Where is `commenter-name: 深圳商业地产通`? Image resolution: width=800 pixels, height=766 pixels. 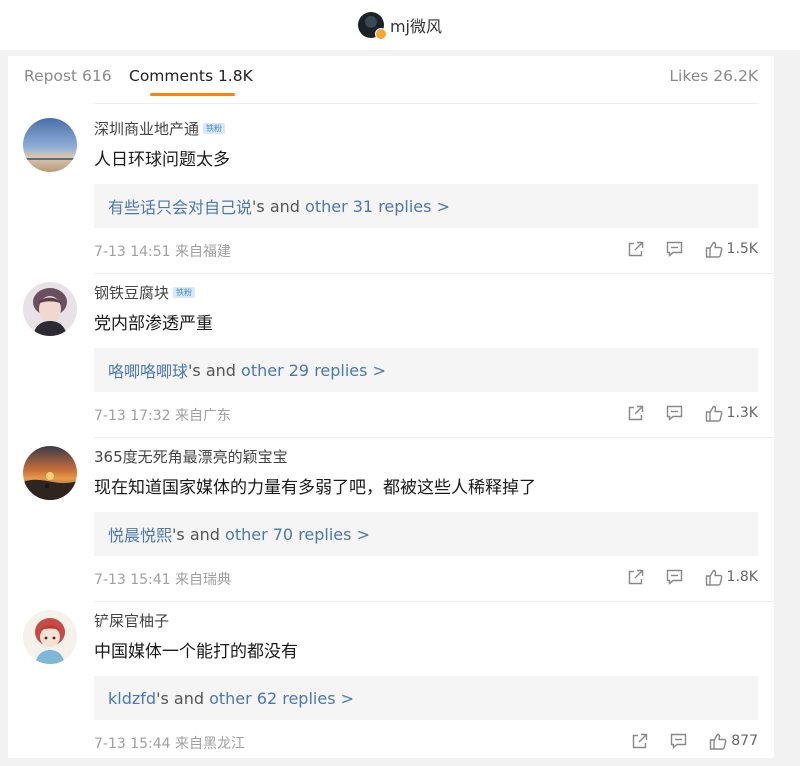 commenter-name: 深圳商业地产通 is located at coordinates (146, 128).